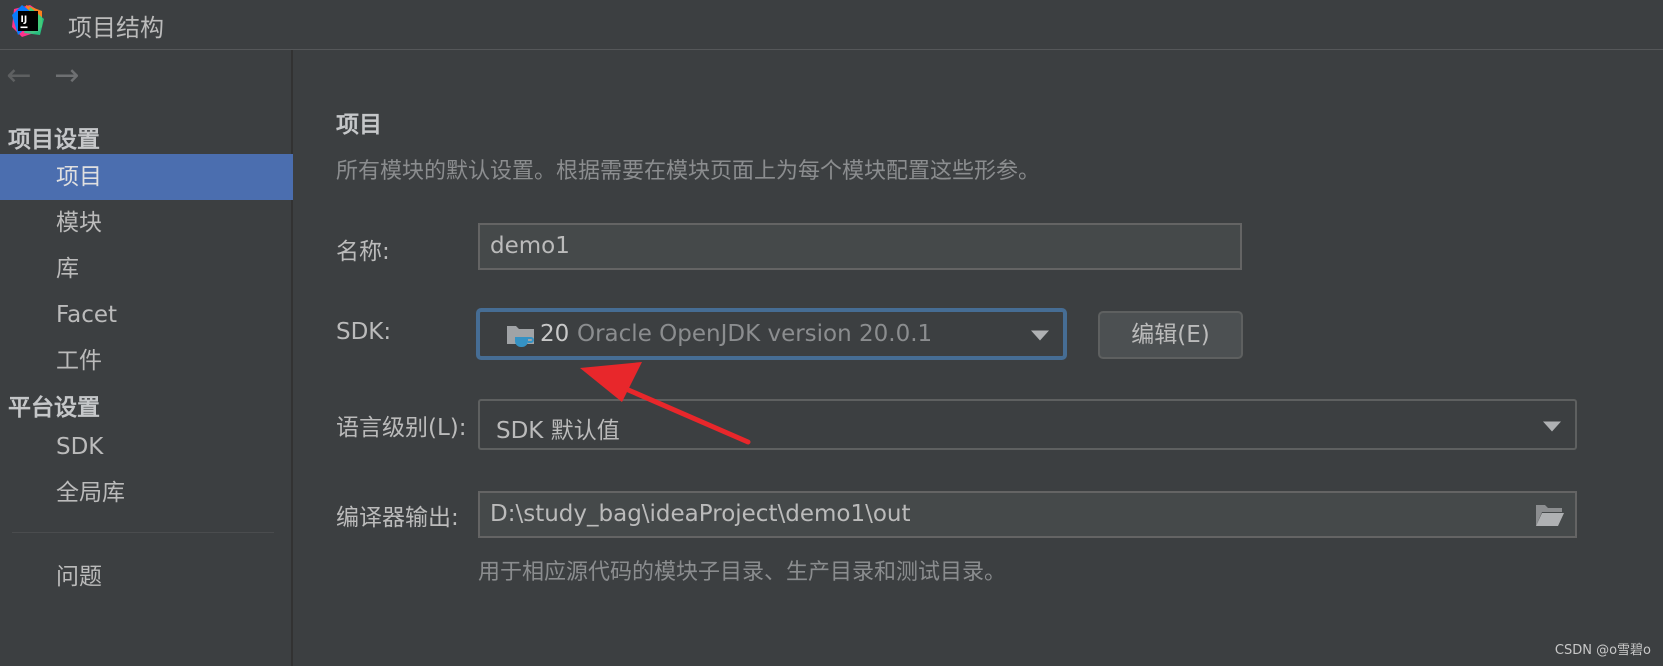 The image size is (1663, 666). Describe the element at coordinates (555, 334) in the screenshot. I see `sdk-version: 20` at that location.